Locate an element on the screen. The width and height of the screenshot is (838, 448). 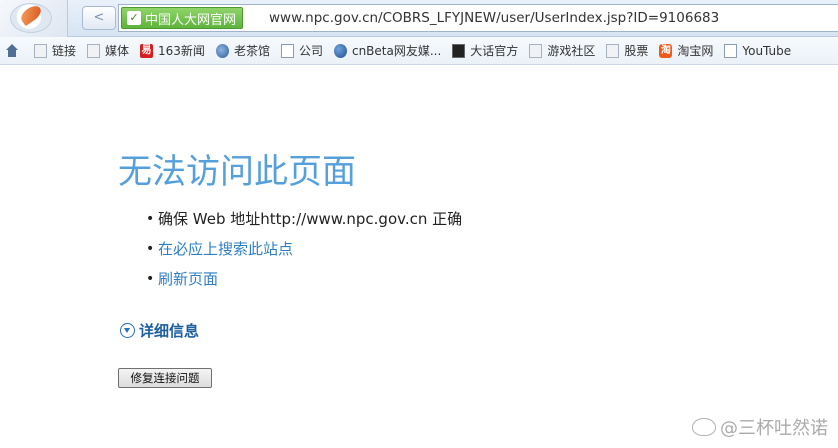
bookmark-item: 游戏社区 is located at coordinates (562, 51).